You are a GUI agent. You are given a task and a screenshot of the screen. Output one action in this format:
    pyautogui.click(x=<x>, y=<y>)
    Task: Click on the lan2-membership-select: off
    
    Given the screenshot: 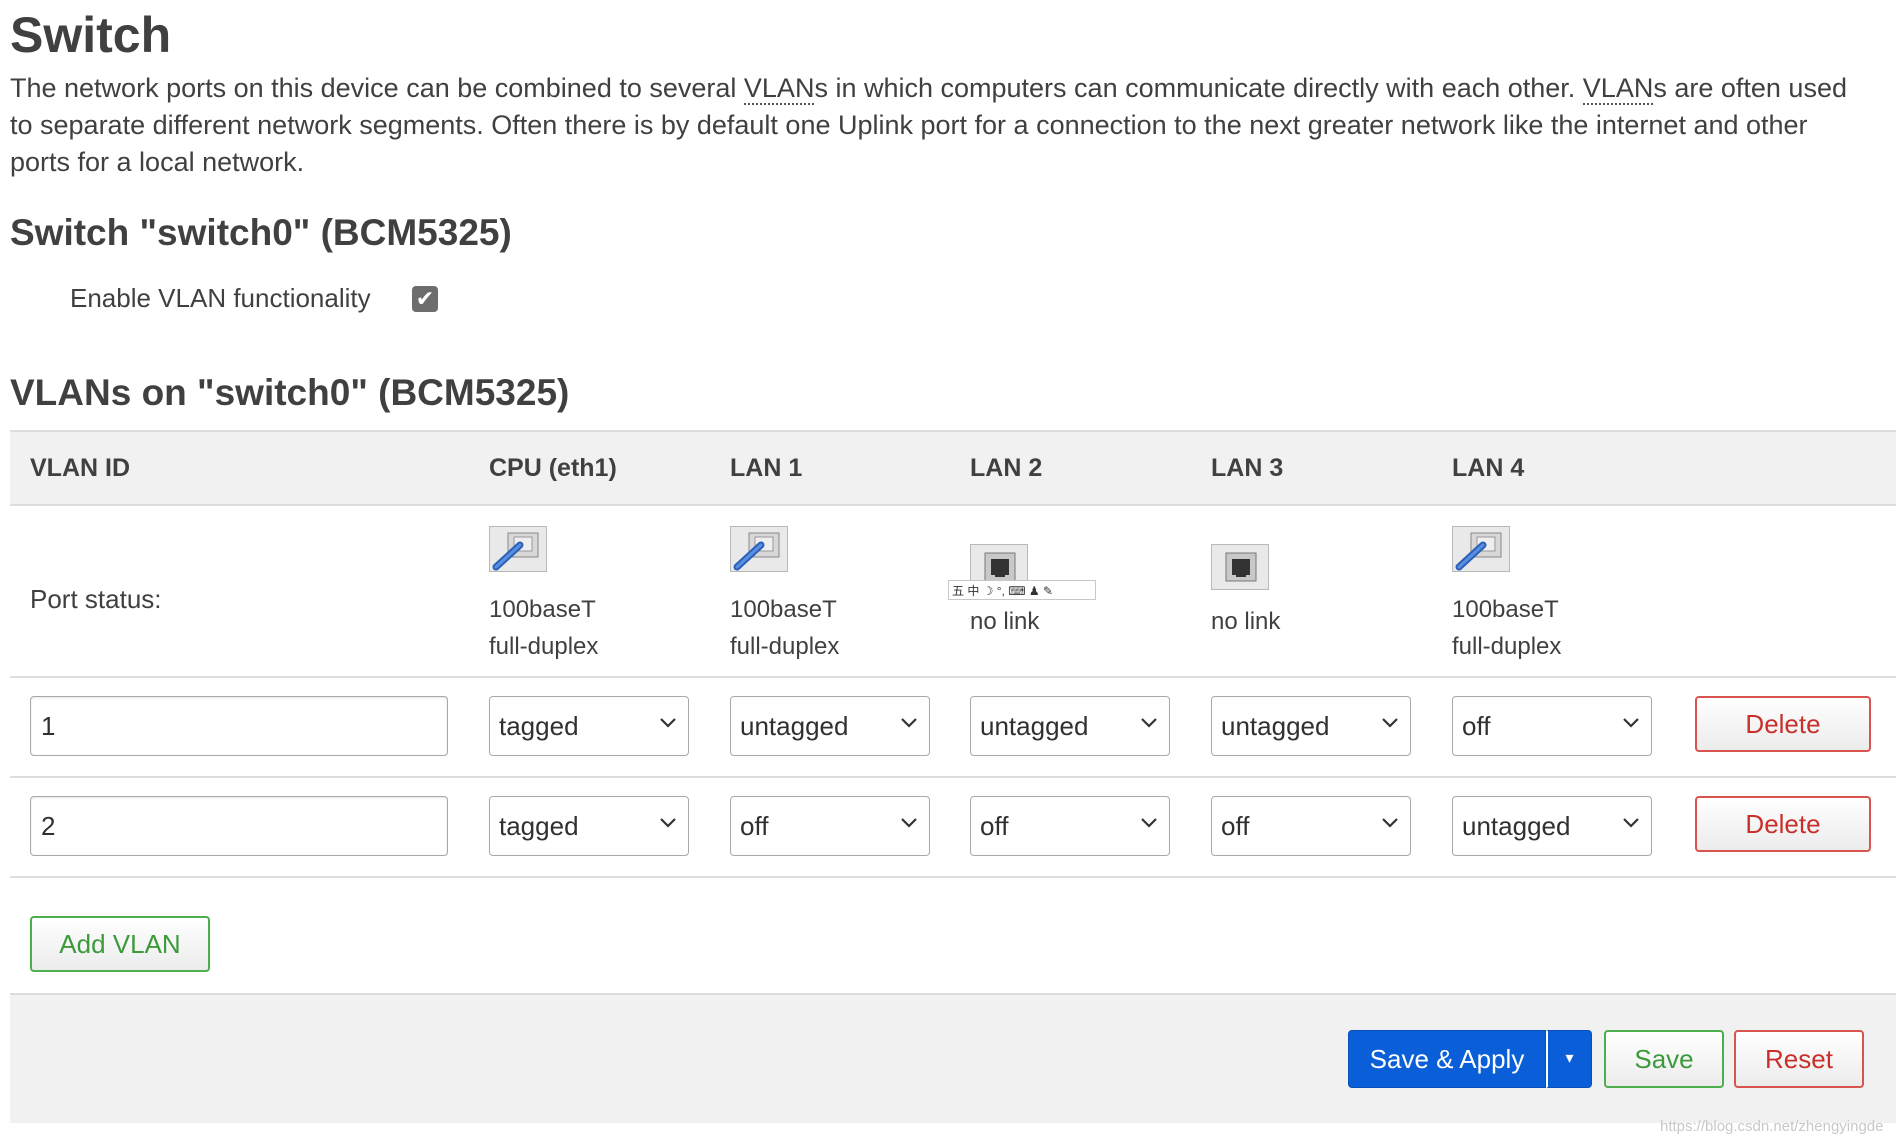 What is the action you would take?
    pyautogui.click(x=1070, y=826)
    